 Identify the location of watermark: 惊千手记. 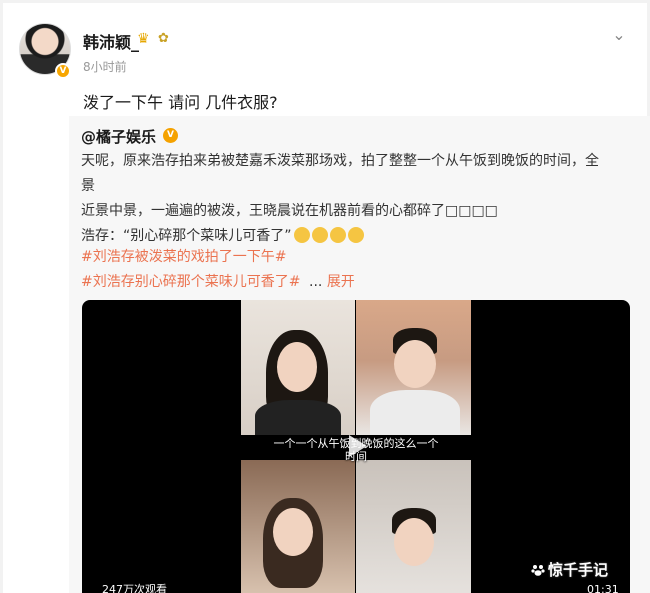
(569, 569).